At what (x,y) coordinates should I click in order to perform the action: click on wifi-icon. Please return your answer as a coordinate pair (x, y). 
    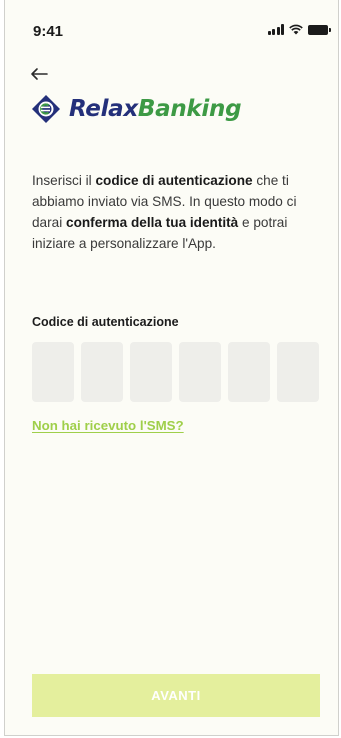
    Looking at the image, I should click on (296, 29).